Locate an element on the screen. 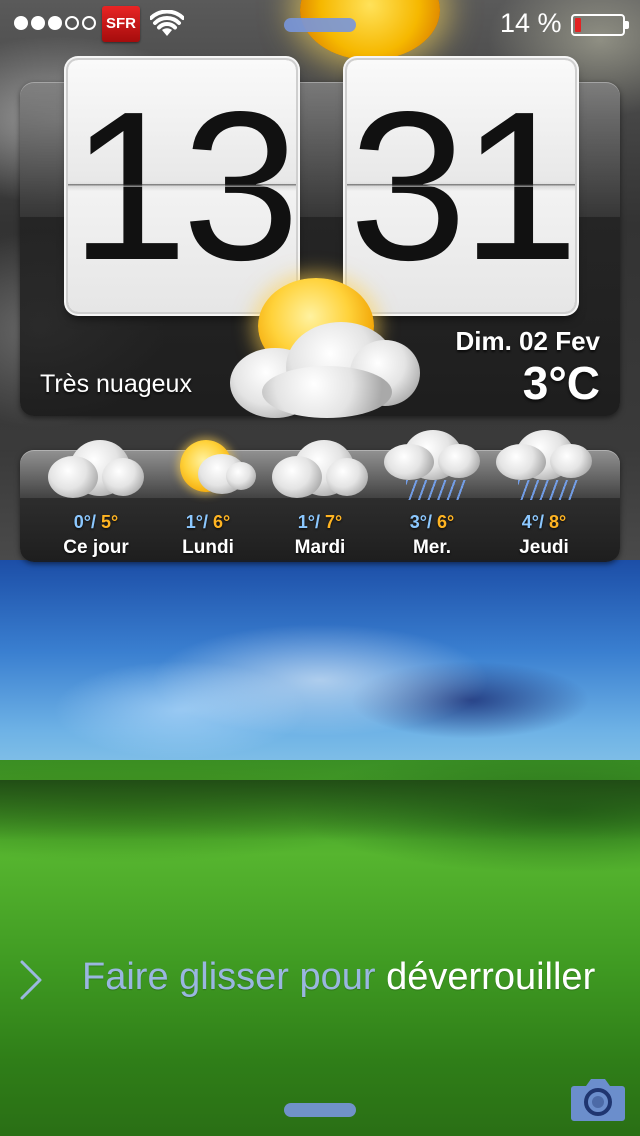 The image size is (640, 1136). current-temperature: 3°C is located at coordinates (561, 383).